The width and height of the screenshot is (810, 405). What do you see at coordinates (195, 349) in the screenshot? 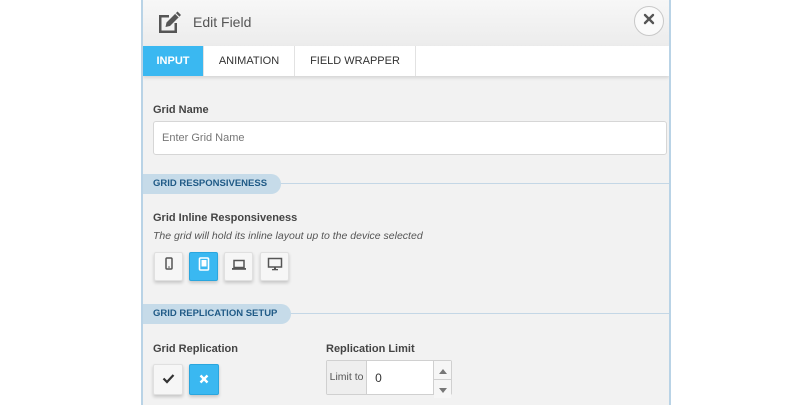
I see `grid-replication-label: Grid Replication` at bounding box center [195, 349].